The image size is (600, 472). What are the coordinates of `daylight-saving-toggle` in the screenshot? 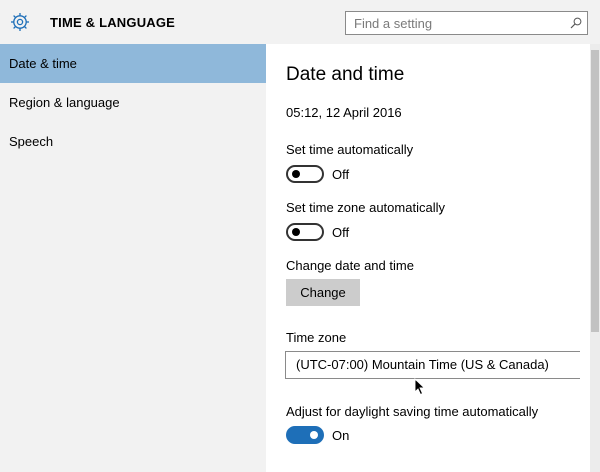 It's located at (305, 435).